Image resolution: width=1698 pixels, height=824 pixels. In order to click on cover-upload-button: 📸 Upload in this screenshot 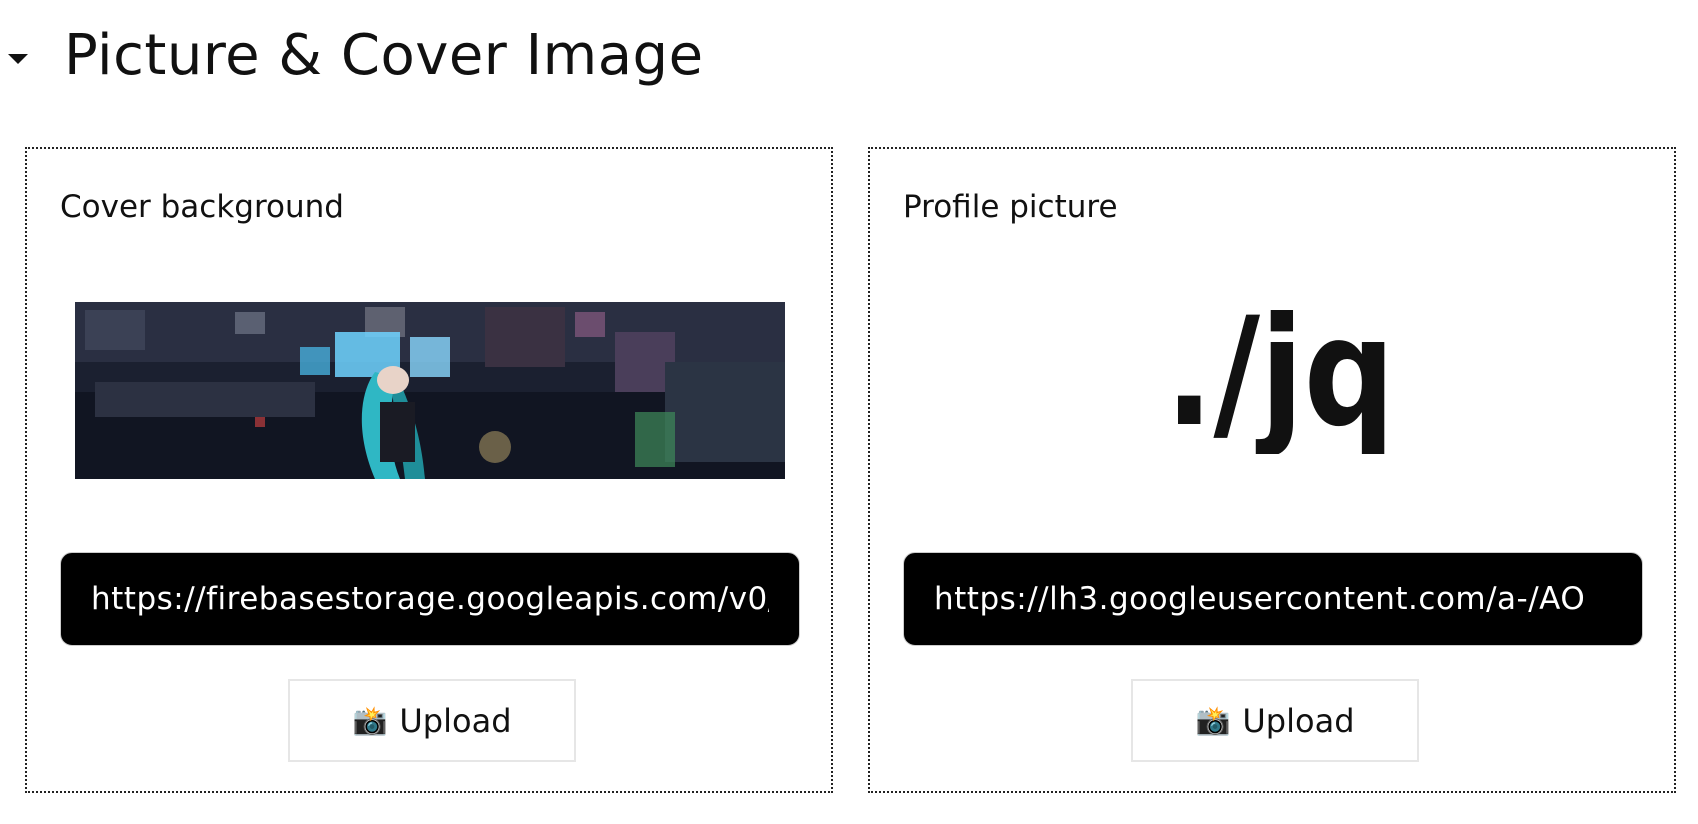, I will do `click(432, 720)`.